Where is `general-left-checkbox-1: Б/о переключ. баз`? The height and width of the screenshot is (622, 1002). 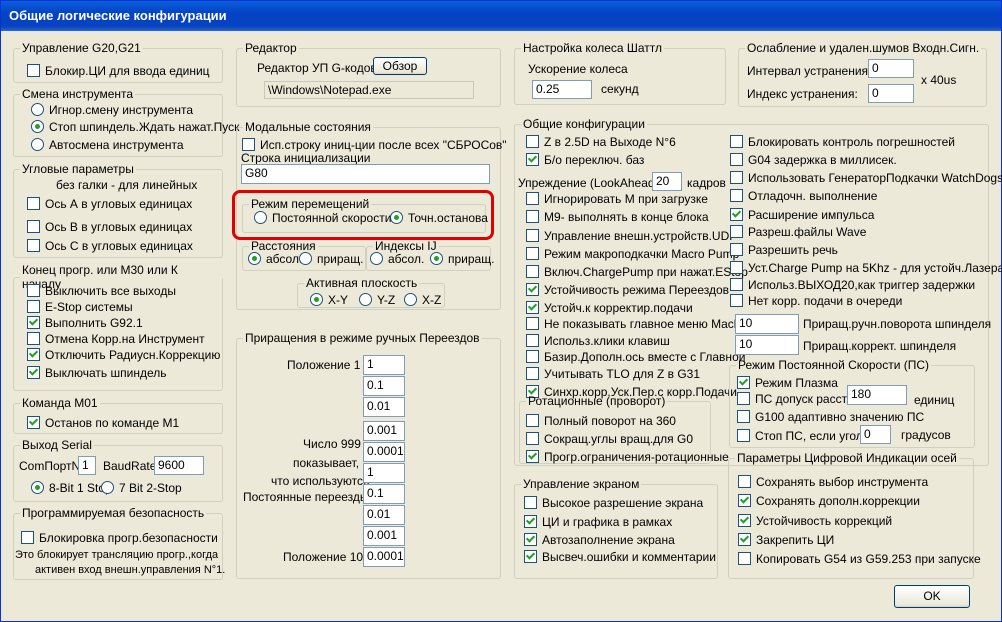
general-left-checkbox-1: Б/о переключ. баз is located at coordinates (585, 160).